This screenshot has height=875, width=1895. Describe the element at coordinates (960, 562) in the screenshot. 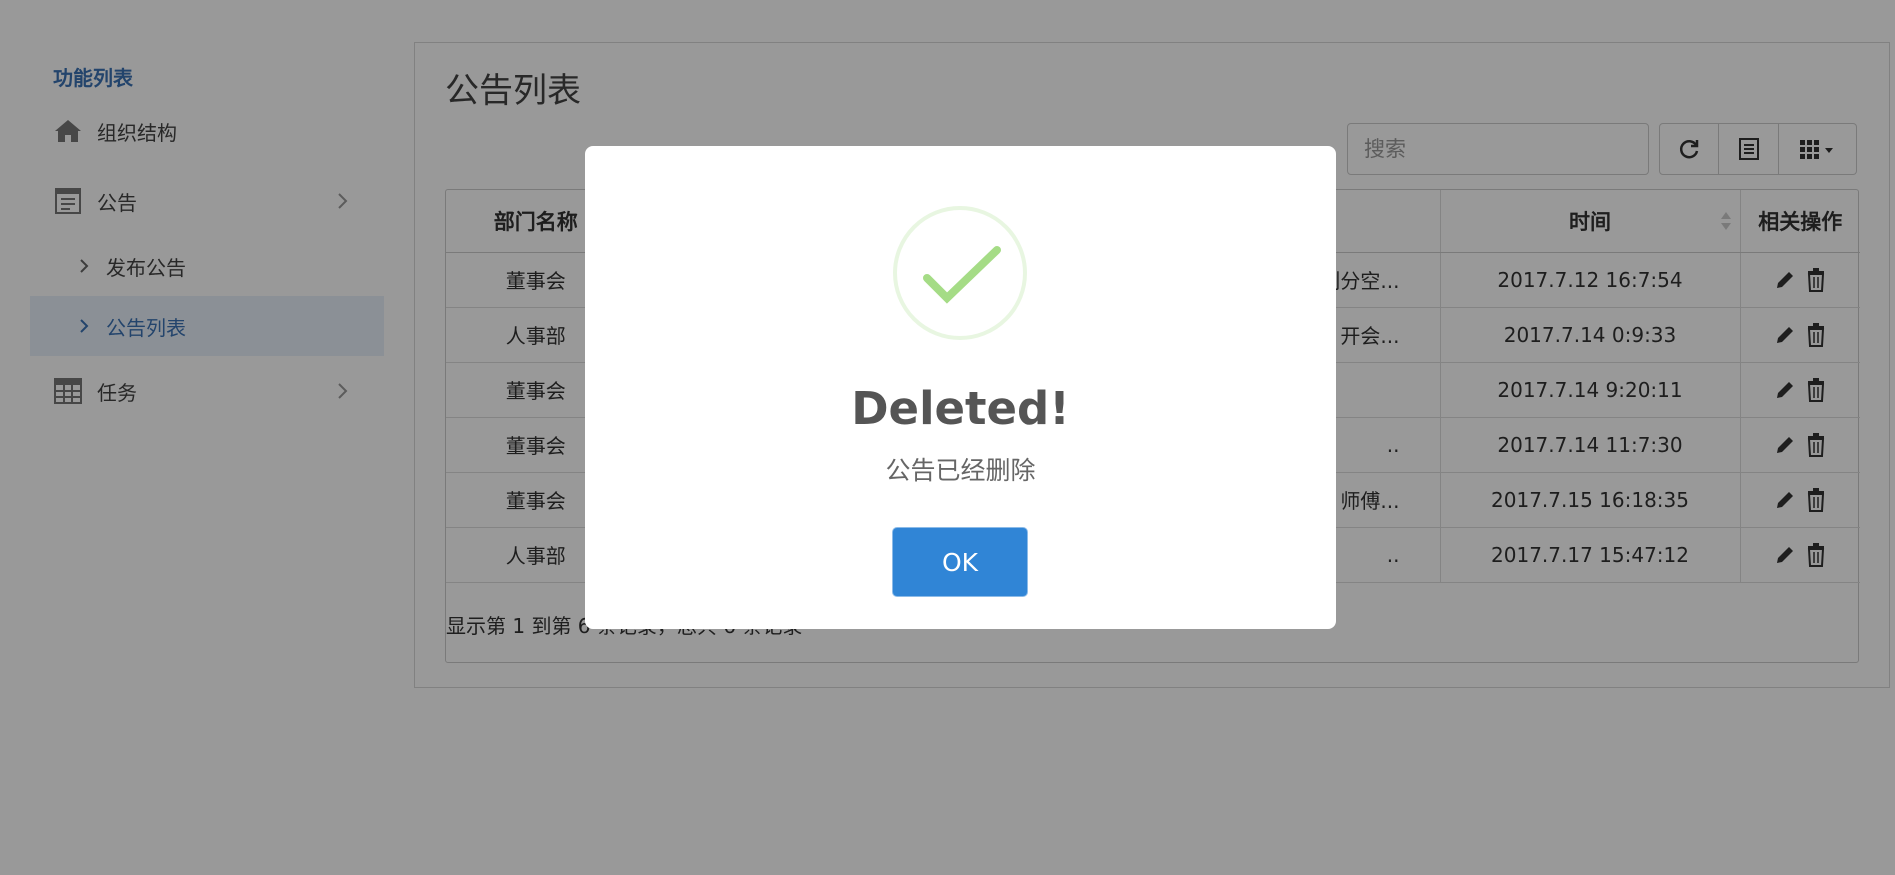

I see `ok-button: OK` at that location.